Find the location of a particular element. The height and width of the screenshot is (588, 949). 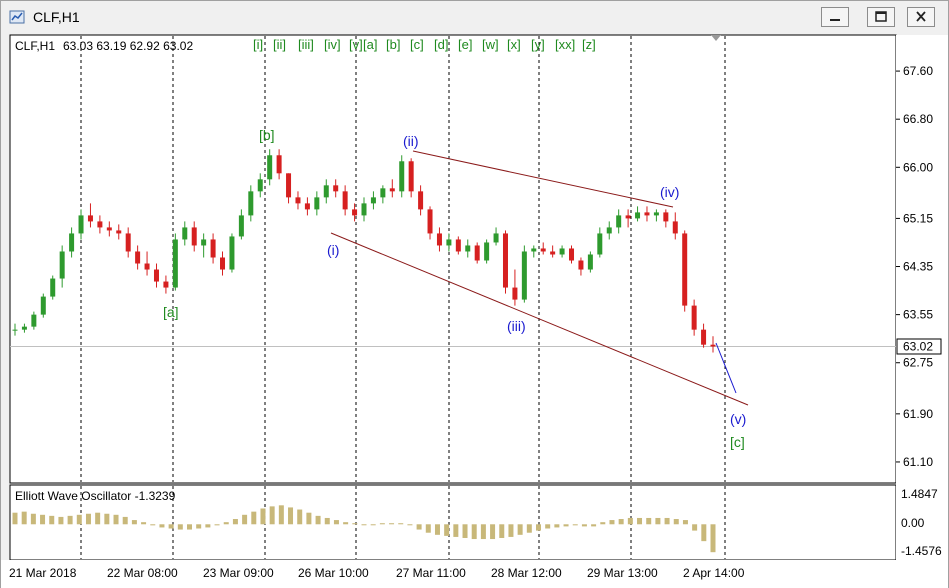

wave-toolbar-item: [iii] is located at coordinates (306, 44).